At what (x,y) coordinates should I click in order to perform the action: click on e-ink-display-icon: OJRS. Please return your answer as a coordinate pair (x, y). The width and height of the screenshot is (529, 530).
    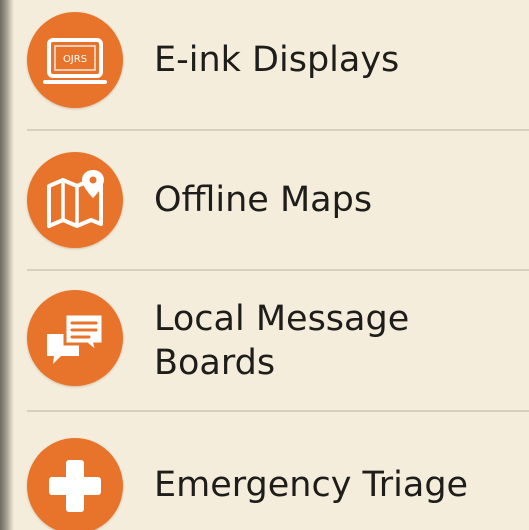
    Looking at the image, I should click on (75, 60).